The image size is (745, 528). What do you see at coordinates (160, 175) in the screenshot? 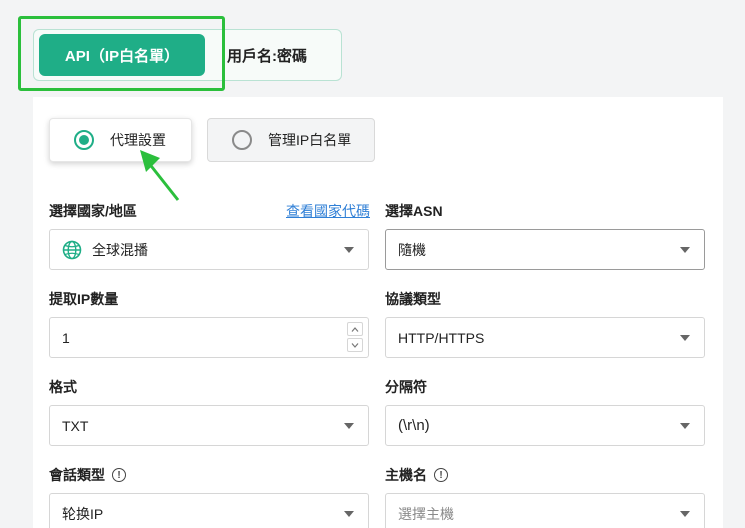
I see `annotation-arrow-icon` at bounding box center [160, 175].